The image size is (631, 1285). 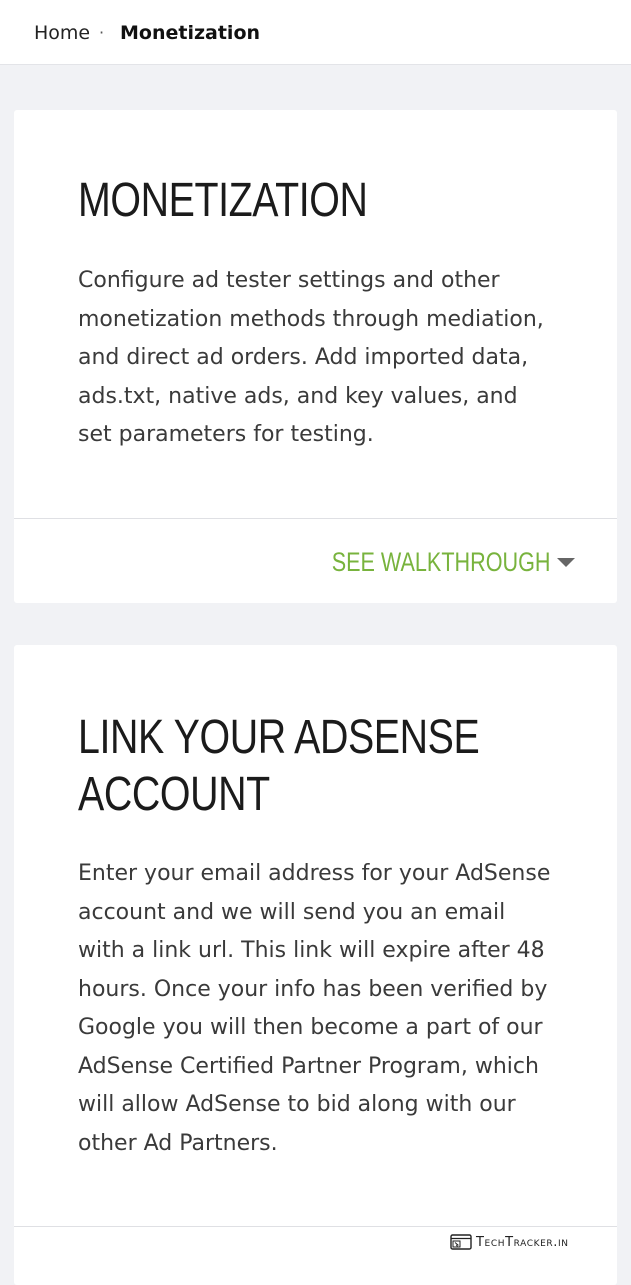 What do you see at coordinates (522, 1242) in the screenshot?
I see `watermark-text: TechTracker.in` at bounding box center [522, 1242].